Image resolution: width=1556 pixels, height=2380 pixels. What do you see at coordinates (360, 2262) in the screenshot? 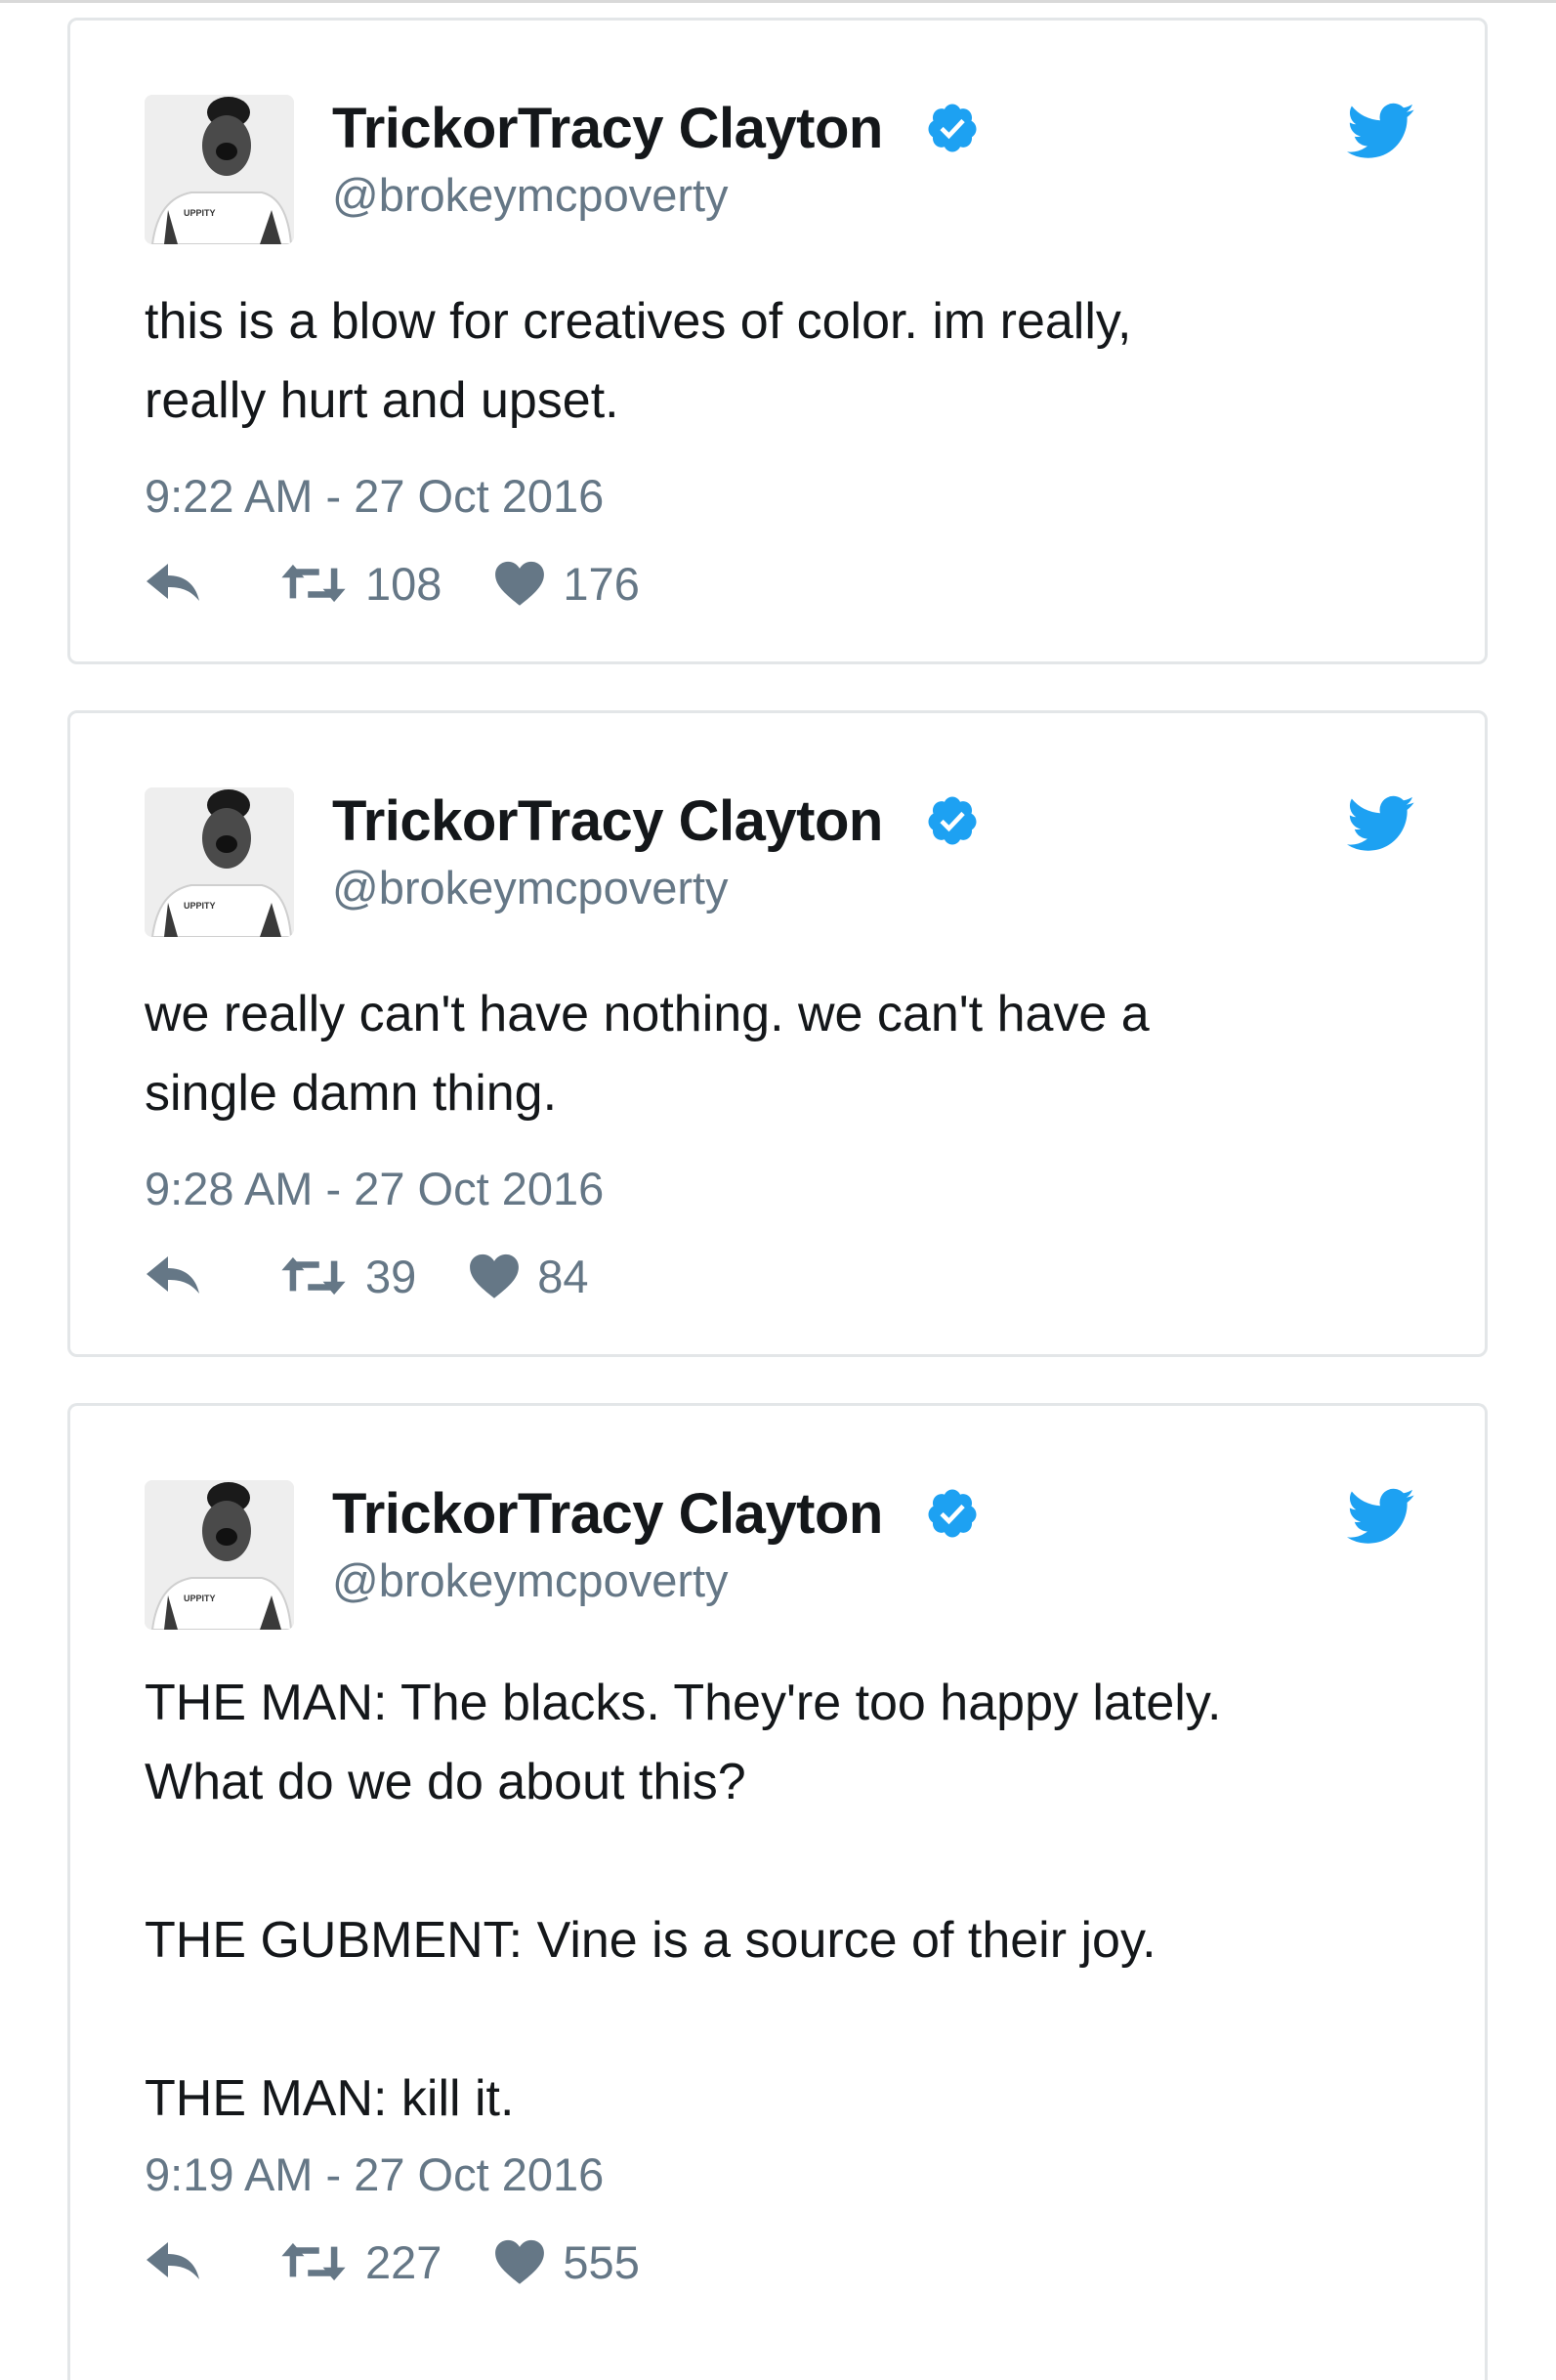
I see `retweet-button: 227` at bounding box center [360, 2262].